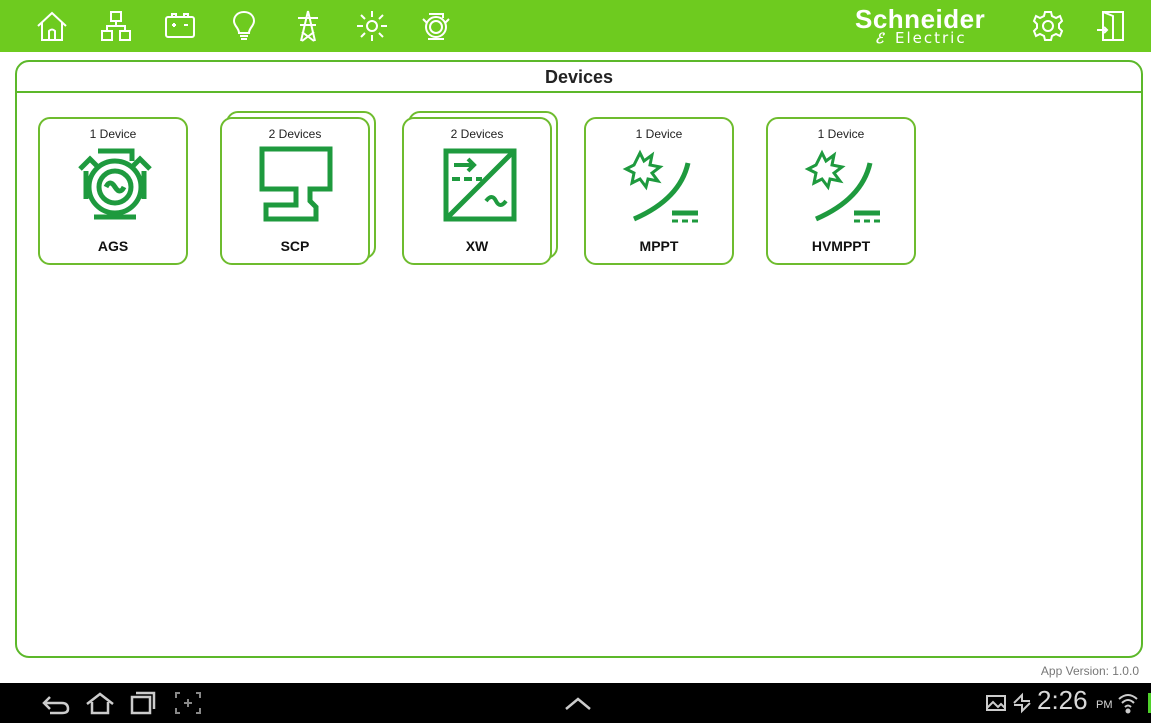 The width and height of the screenshot is (1151, 723). I want to click on control-panel-icon, so click(297, 184).